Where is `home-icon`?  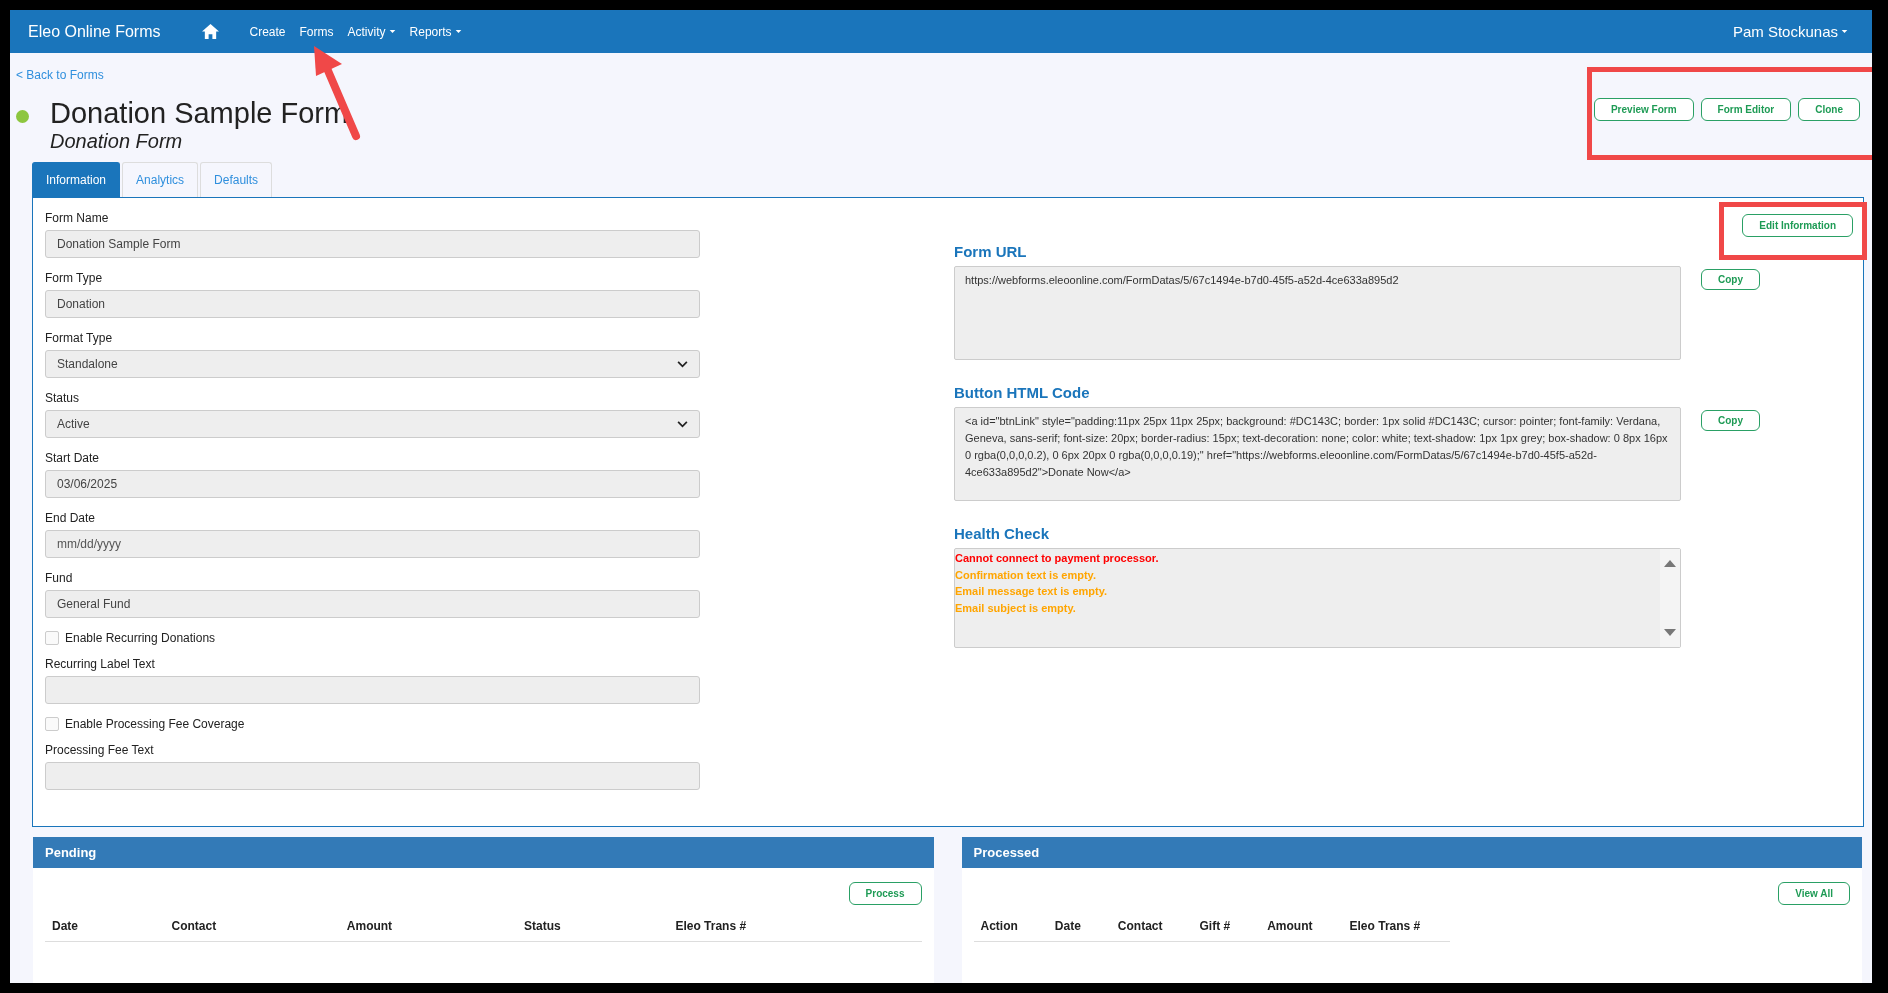
home-icon is located at coordinates (210, 31).